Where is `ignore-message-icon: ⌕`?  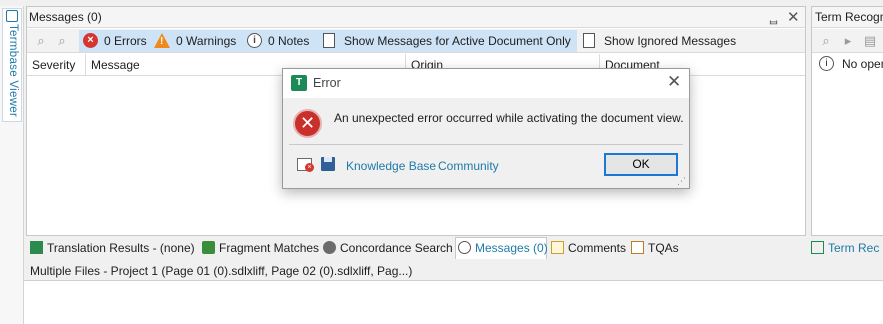 ignore-message-icon: ⌕ is located at coordinates (41, 41).